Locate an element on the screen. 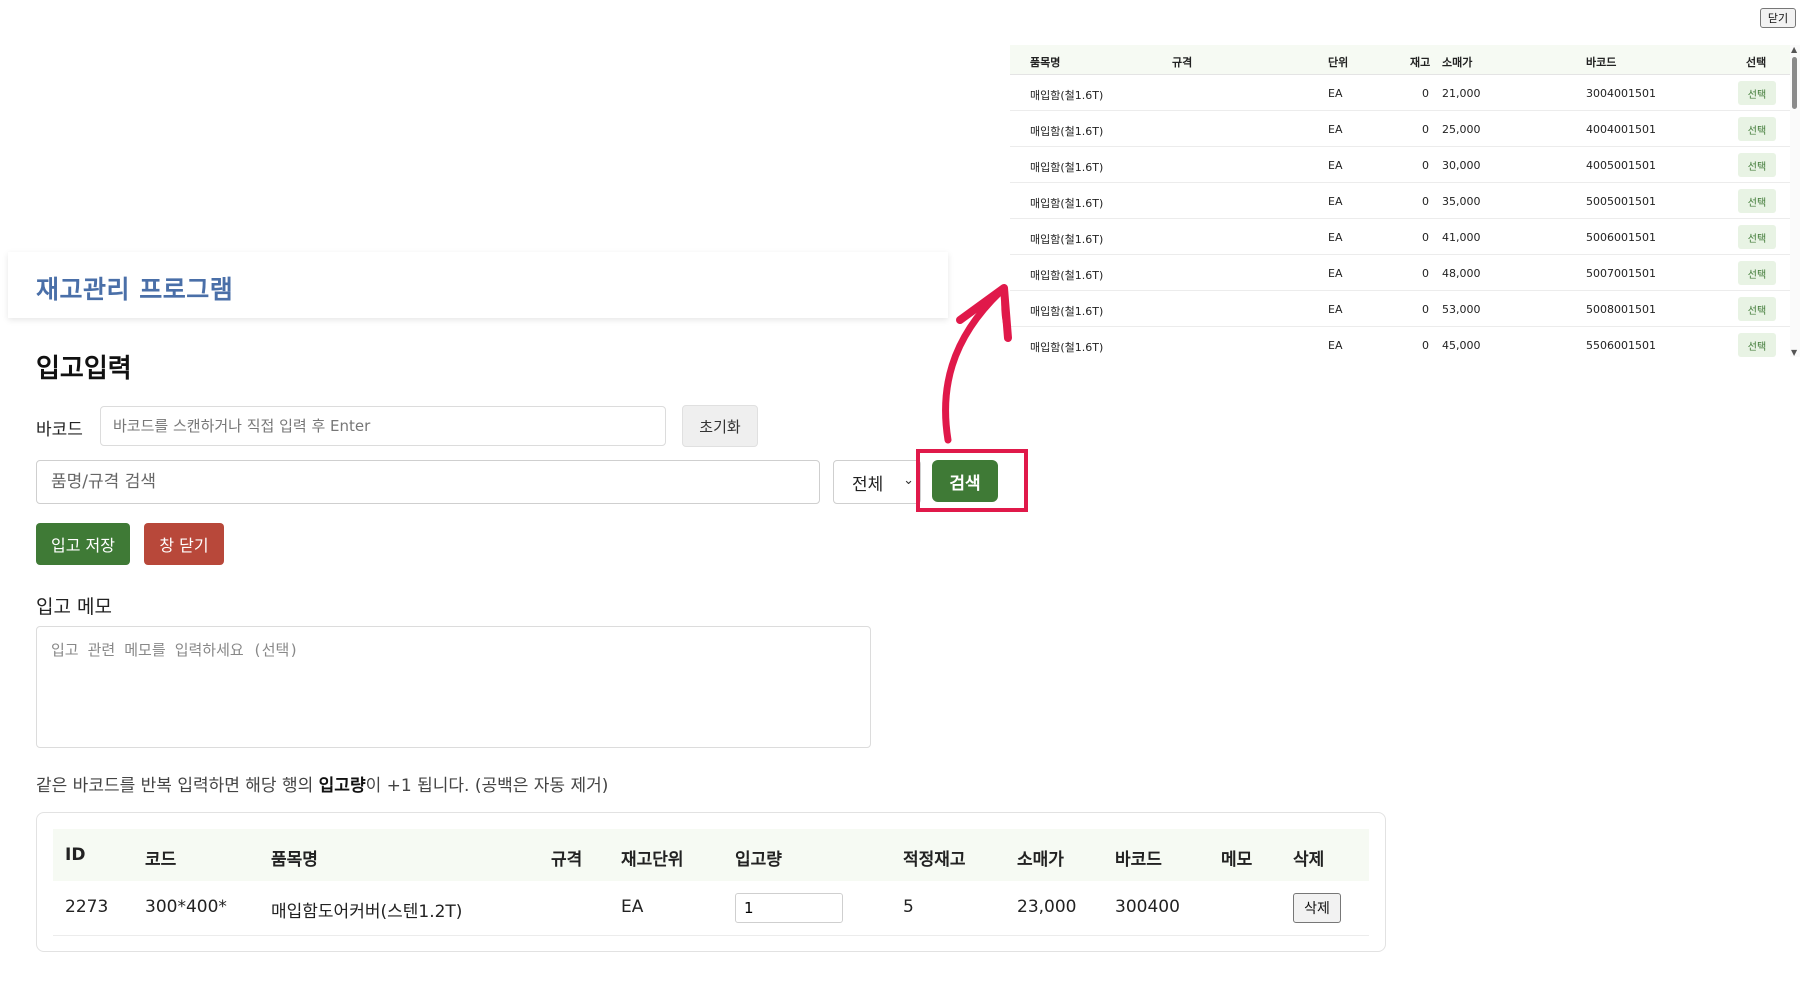 Image resolution: width=1800 pixels, height=1000 pixels. th-name: 품목명 is located at coordinates (294, 860).